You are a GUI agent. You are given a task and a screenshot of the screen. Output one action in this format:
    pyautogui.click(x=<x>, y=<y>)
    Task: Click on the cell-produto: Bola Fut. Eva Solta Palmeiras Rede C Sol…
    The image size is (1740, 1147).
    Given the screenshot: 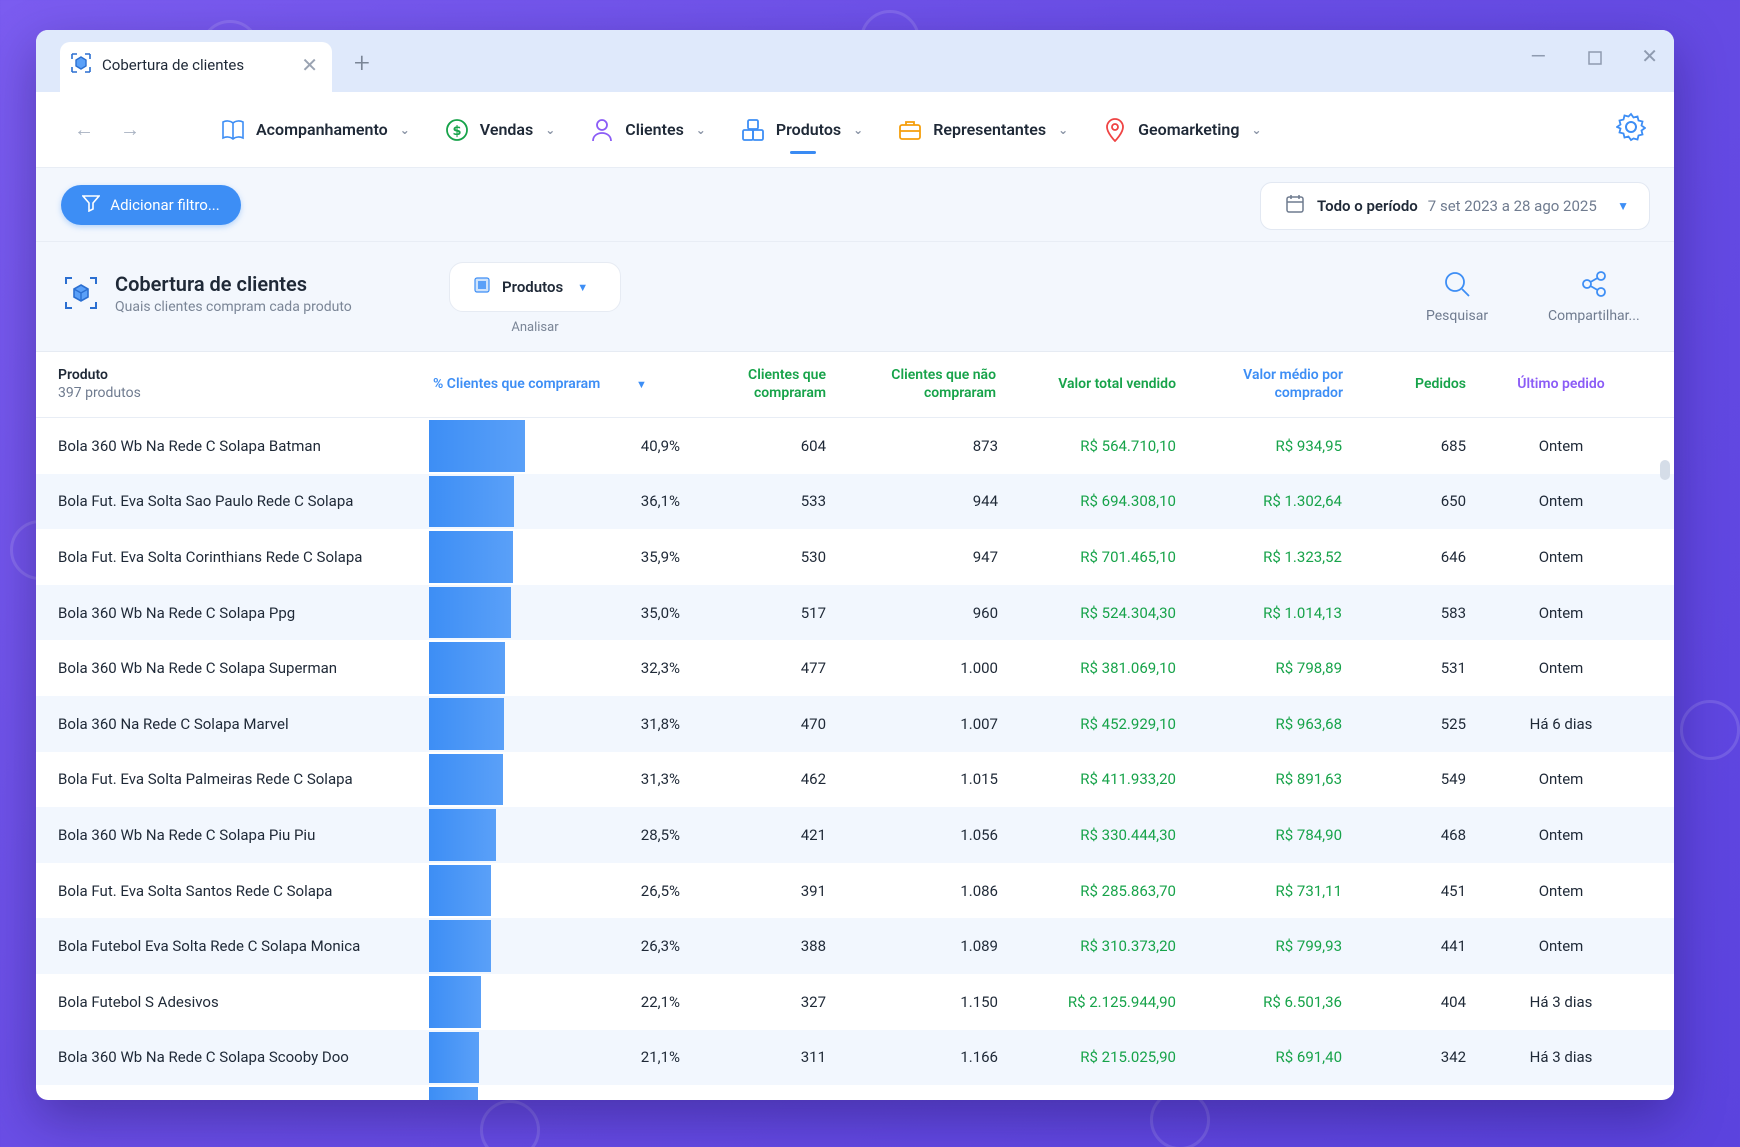 What is the action you would take?
    pyautogui.click(x=205, y=779)
    